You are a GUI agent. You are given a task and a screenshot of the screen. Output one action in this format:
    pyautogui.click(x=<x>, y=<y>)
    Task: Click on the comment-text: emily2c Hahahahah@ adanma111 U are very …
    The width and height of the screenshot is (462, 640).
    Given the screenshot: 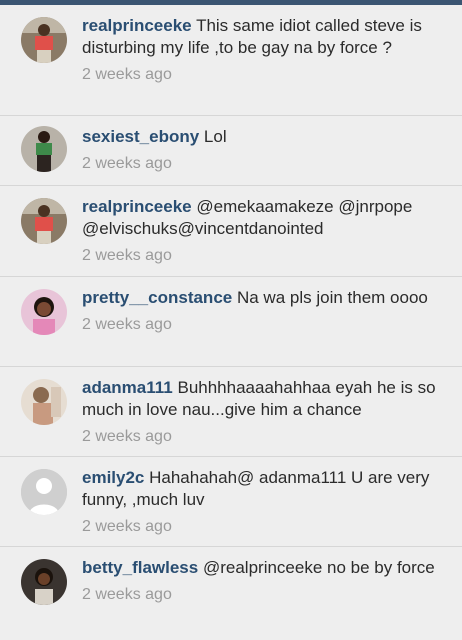 What is the action you would take?
    pyautogui.click(x=266, y=489)
    